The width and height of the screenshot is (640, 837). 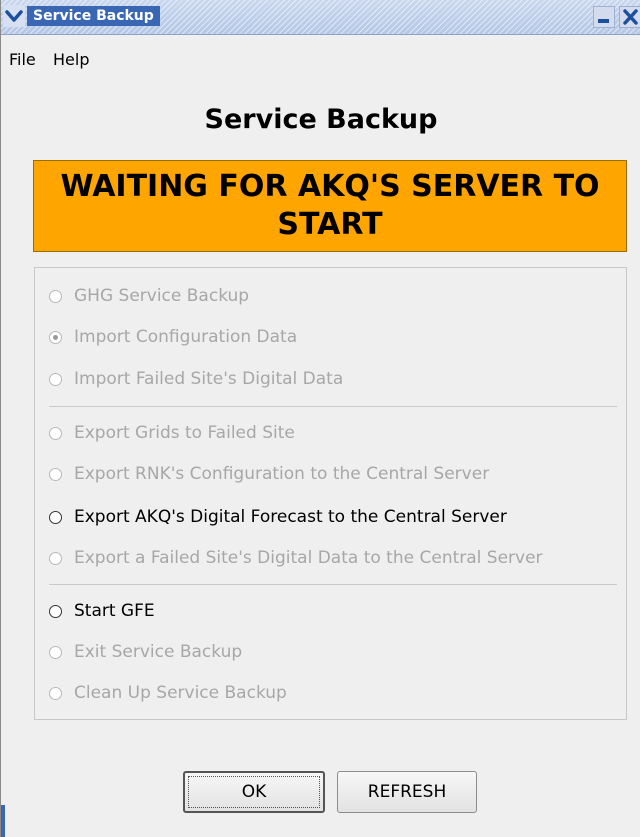 I want to click on option-export-grids: Export Grids to Failed Site, so click(x=172, y=433).